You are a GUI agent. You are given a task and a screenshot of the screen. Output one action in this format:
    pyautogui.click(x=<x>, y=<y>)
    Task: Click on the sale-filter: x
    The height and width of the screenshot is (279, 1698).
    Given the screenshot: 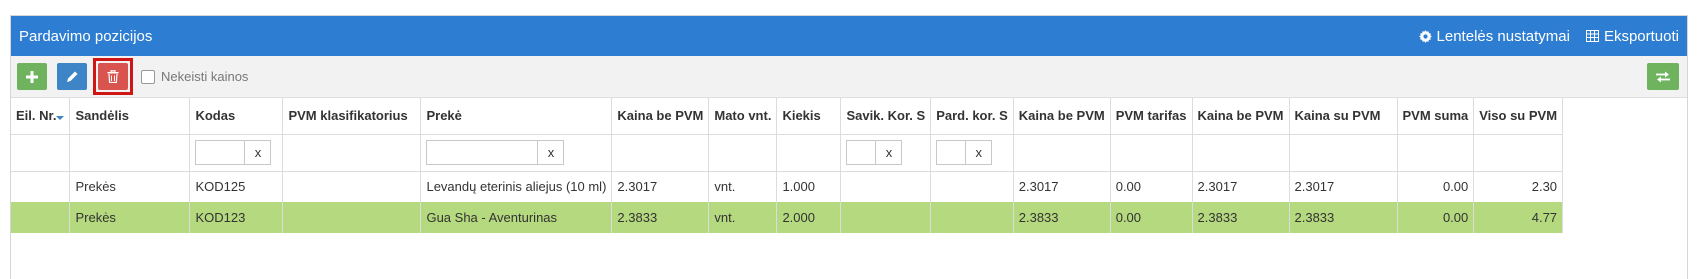 What is the action you would take?
    pyautogui.click(x=972, y=152)
    